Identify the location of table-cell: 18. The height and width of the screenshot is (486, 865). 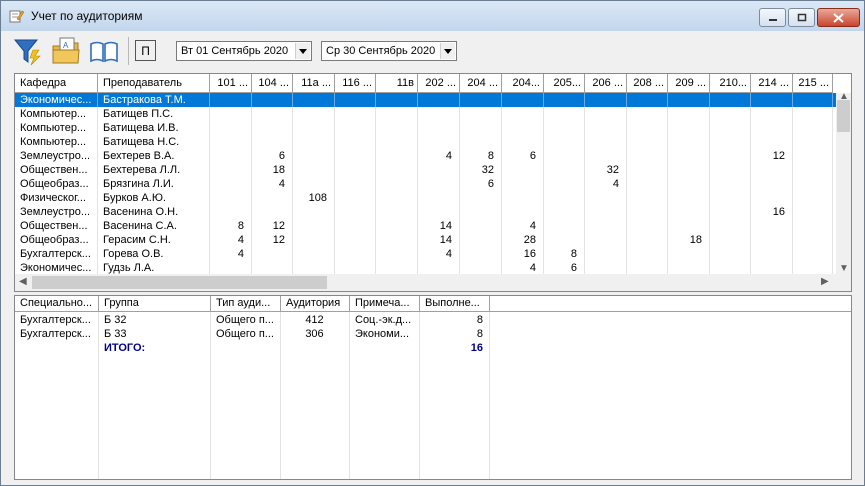
(272, 170).